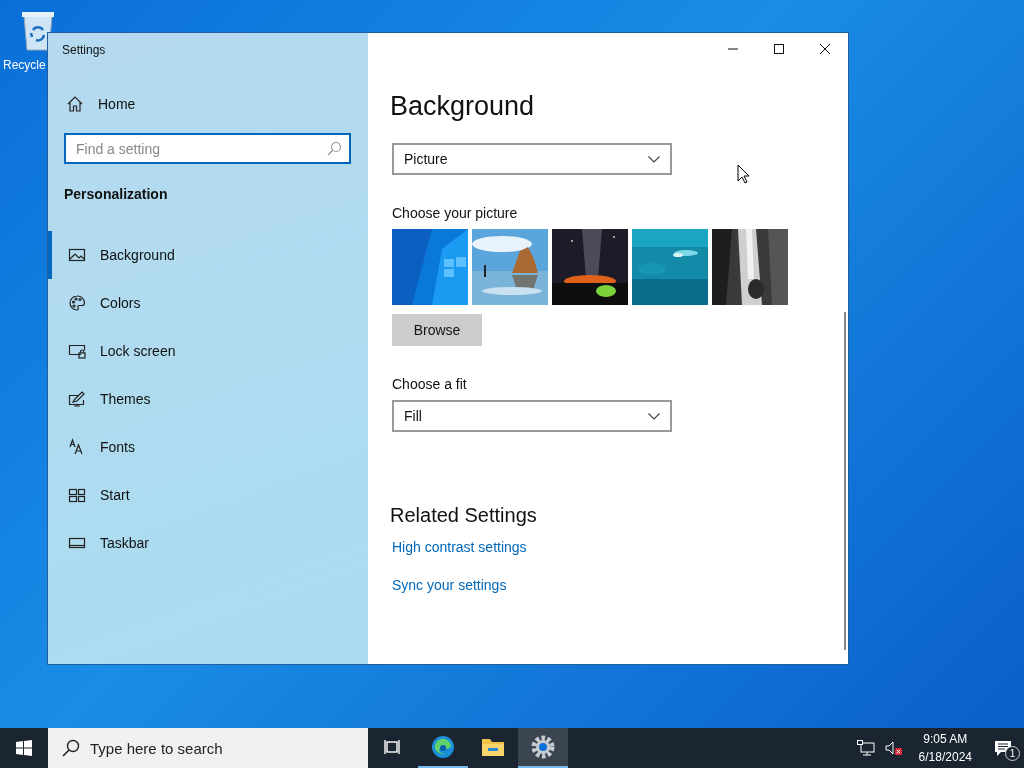  Describe the element at coordinates (459, 547) in the screenshot. I see `settings-link: High contrast settings` at that location.